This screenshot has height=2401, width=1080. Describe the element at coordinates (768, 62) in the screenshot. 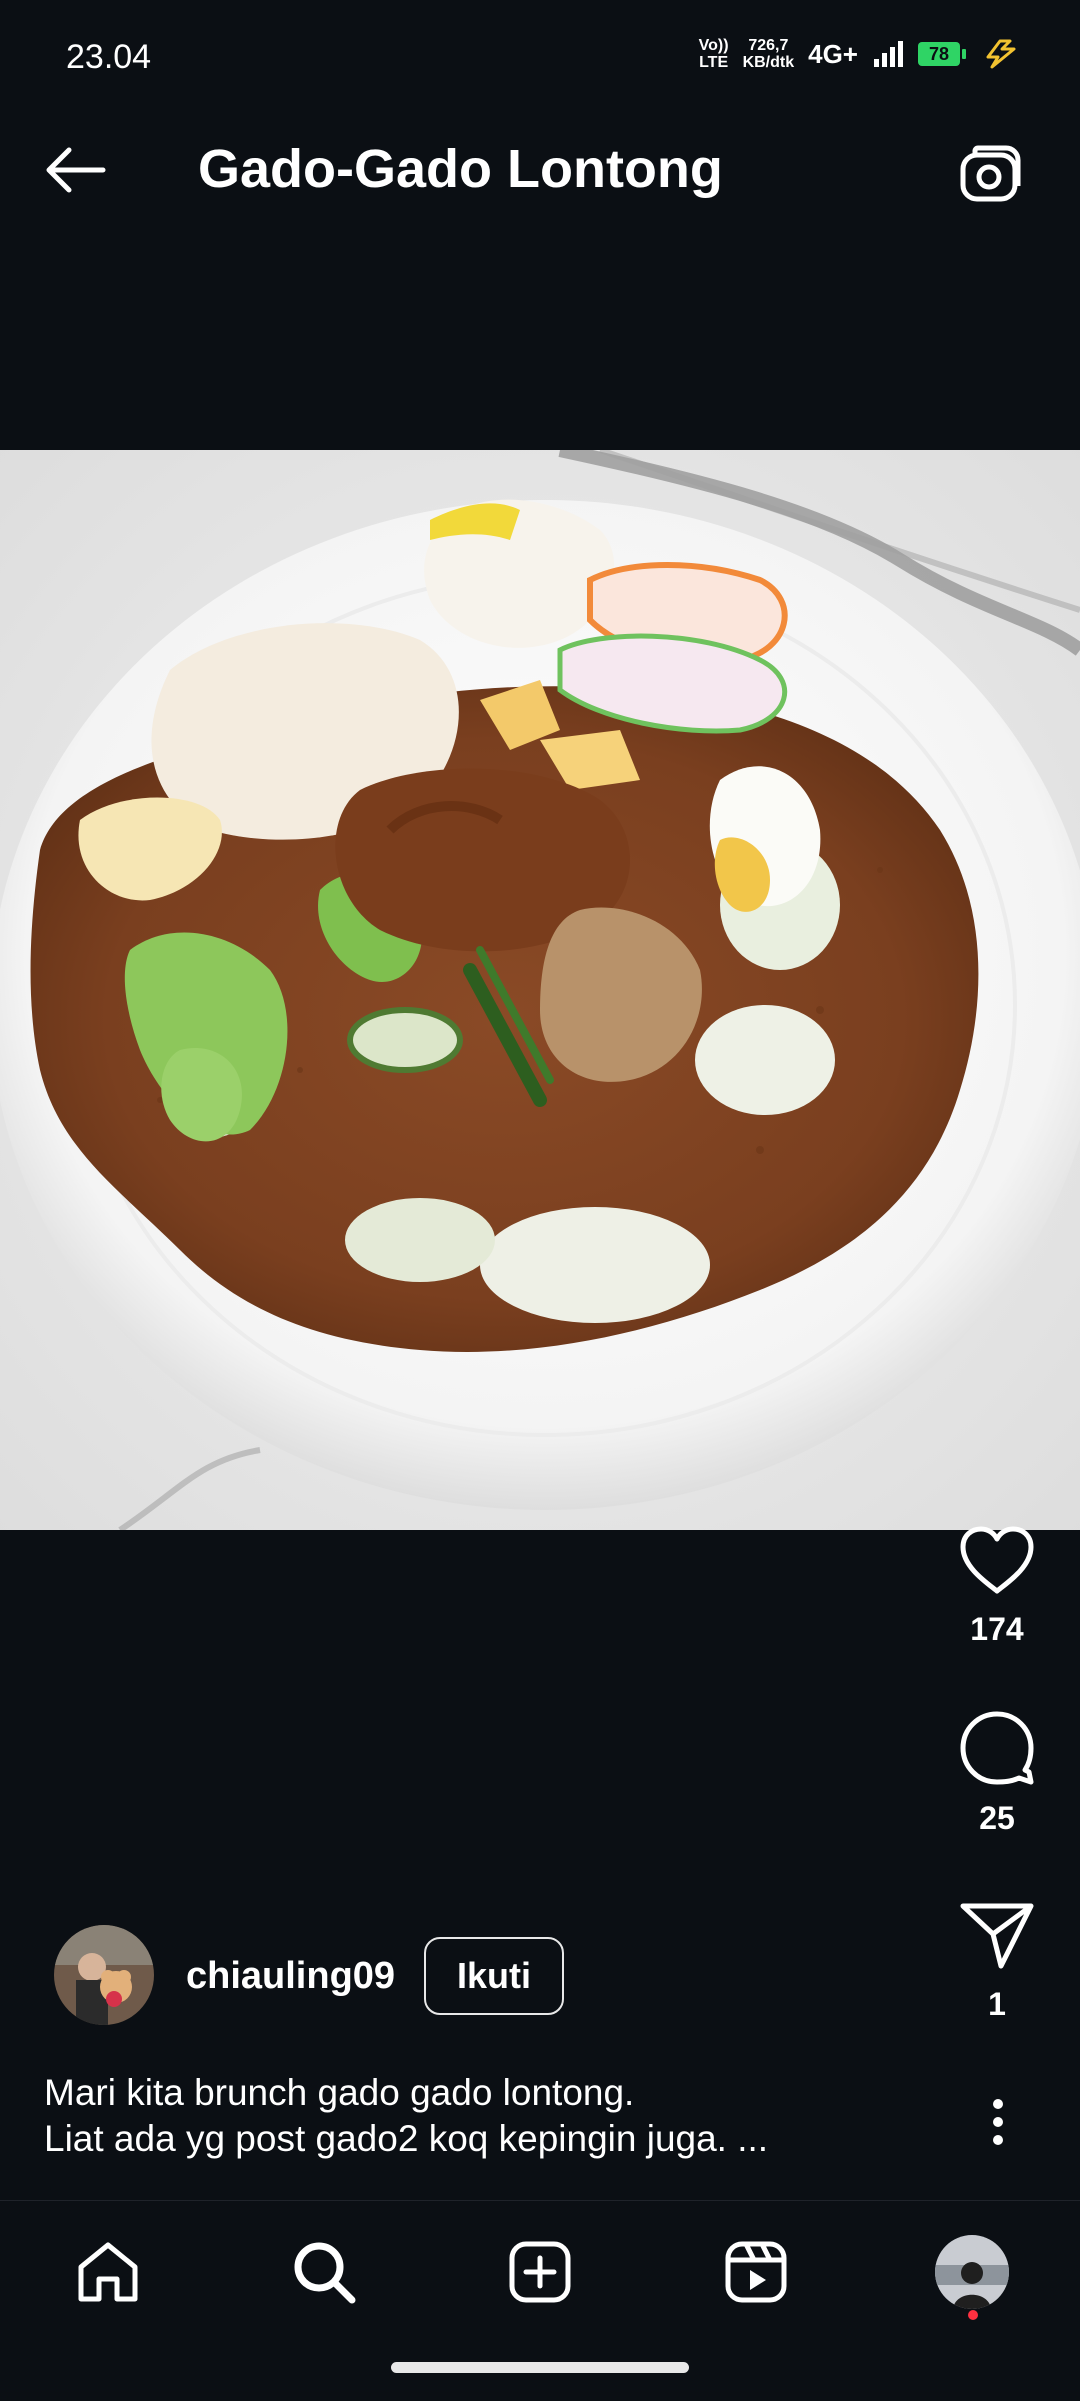

I see `network-speed-unit: KB/dtk` at that location.